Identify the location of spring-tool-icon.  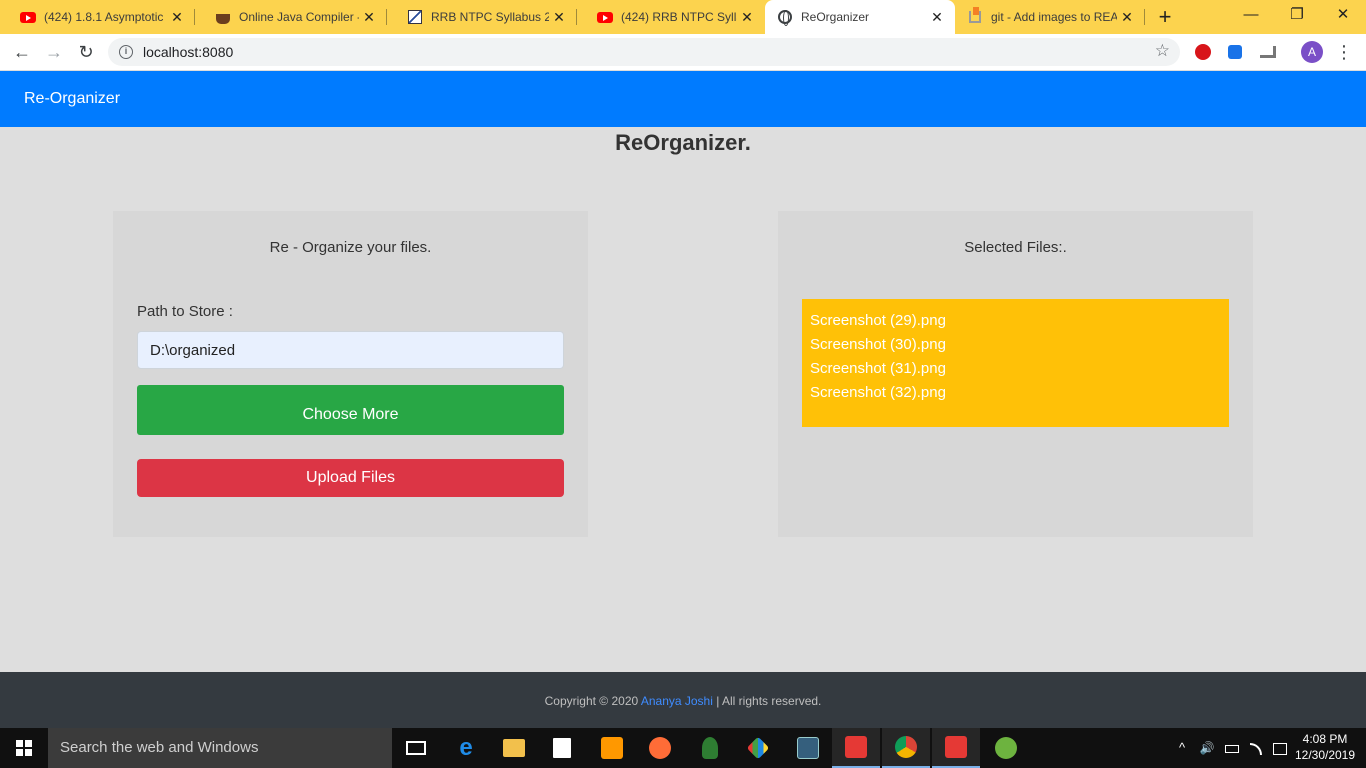
(1006, 748).